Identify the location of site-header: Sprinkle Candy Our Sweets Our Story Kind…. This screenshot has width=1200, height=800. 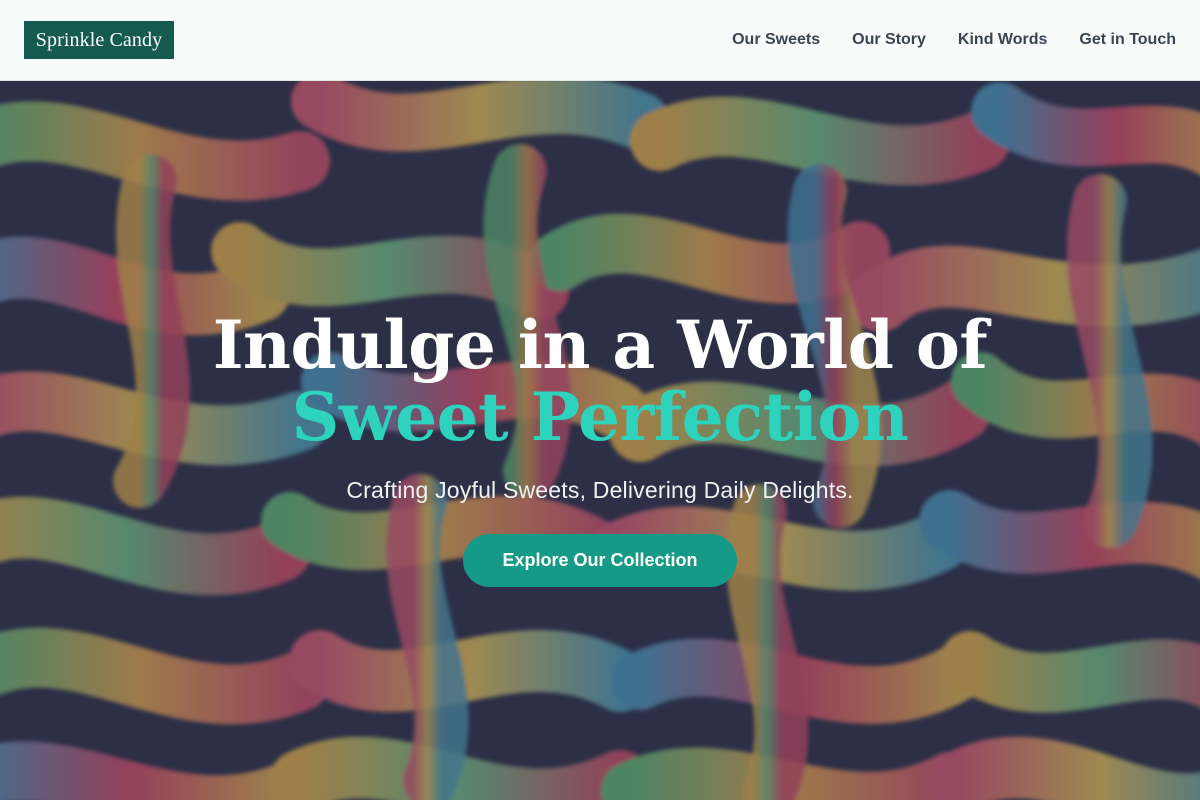
(600, 40).